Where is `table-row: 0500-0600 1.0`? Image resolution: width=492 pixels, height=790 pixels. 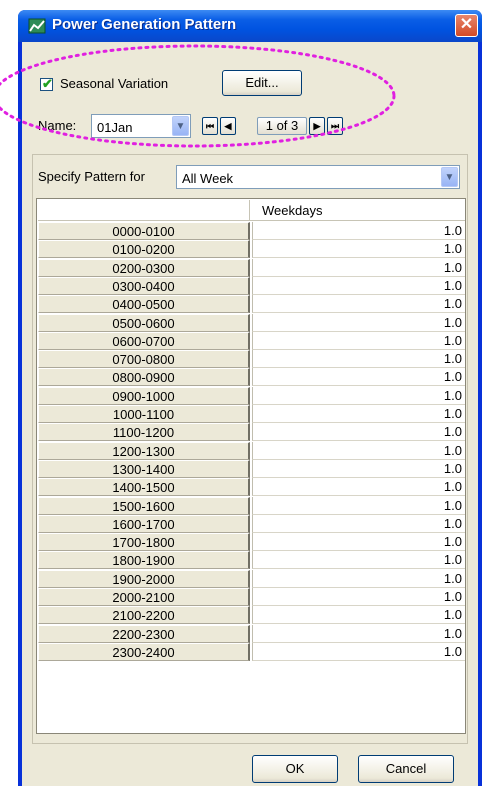
table-row: 0500-0600 1.0 is located at coordinates (251, 322).